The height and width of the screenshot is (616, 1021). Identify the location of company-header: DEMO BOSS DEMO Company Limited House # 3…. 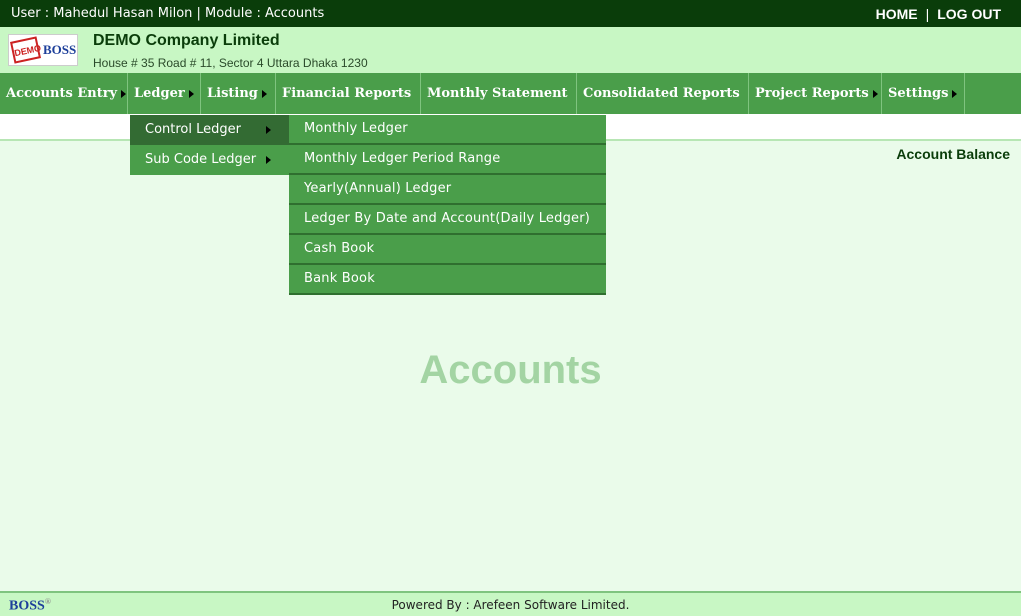
(510, 50).